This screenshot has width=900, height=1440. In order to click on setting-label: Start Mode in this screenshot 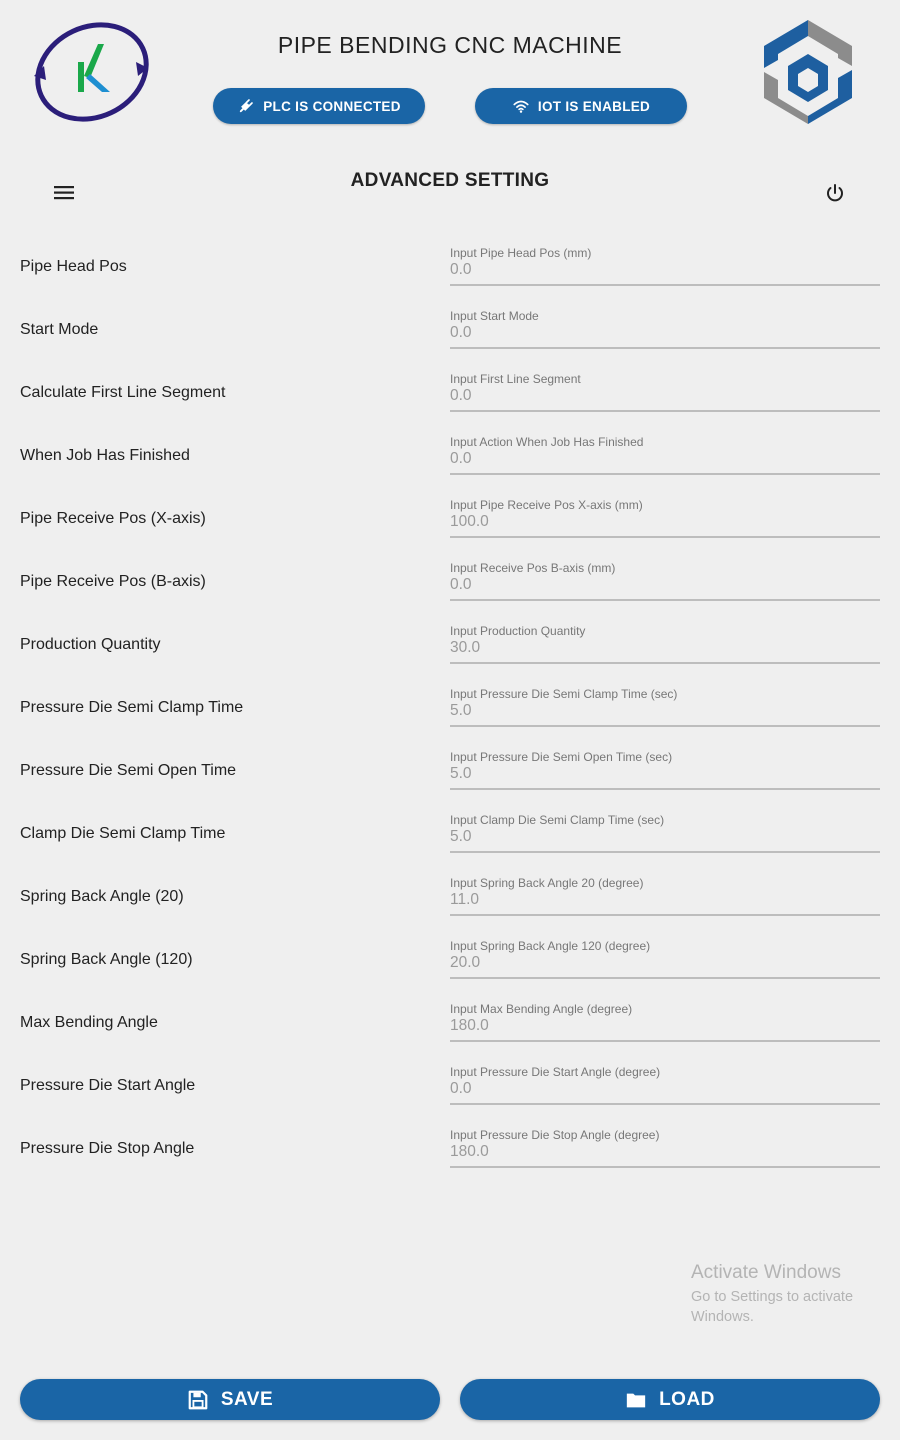, I will do `click(59, 329)`.